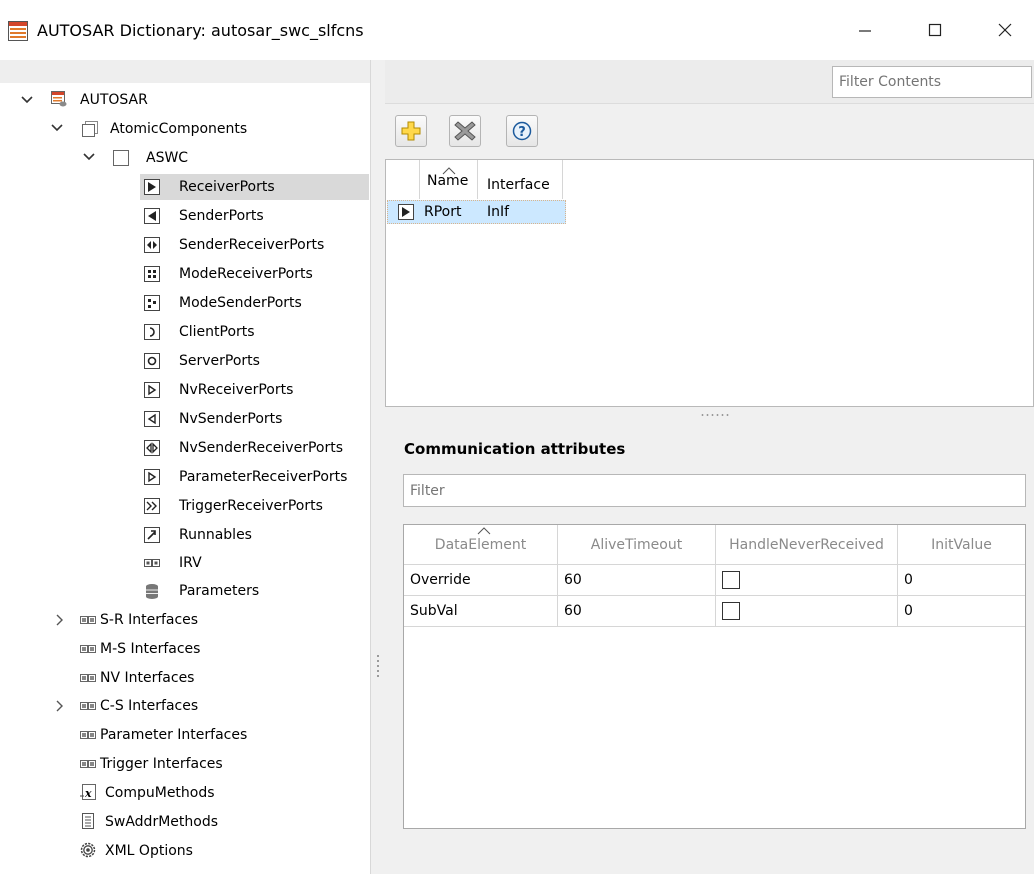  Describe the element at coordinates (378, 467) in the screenshot. I see `pane-splitter` at that location.